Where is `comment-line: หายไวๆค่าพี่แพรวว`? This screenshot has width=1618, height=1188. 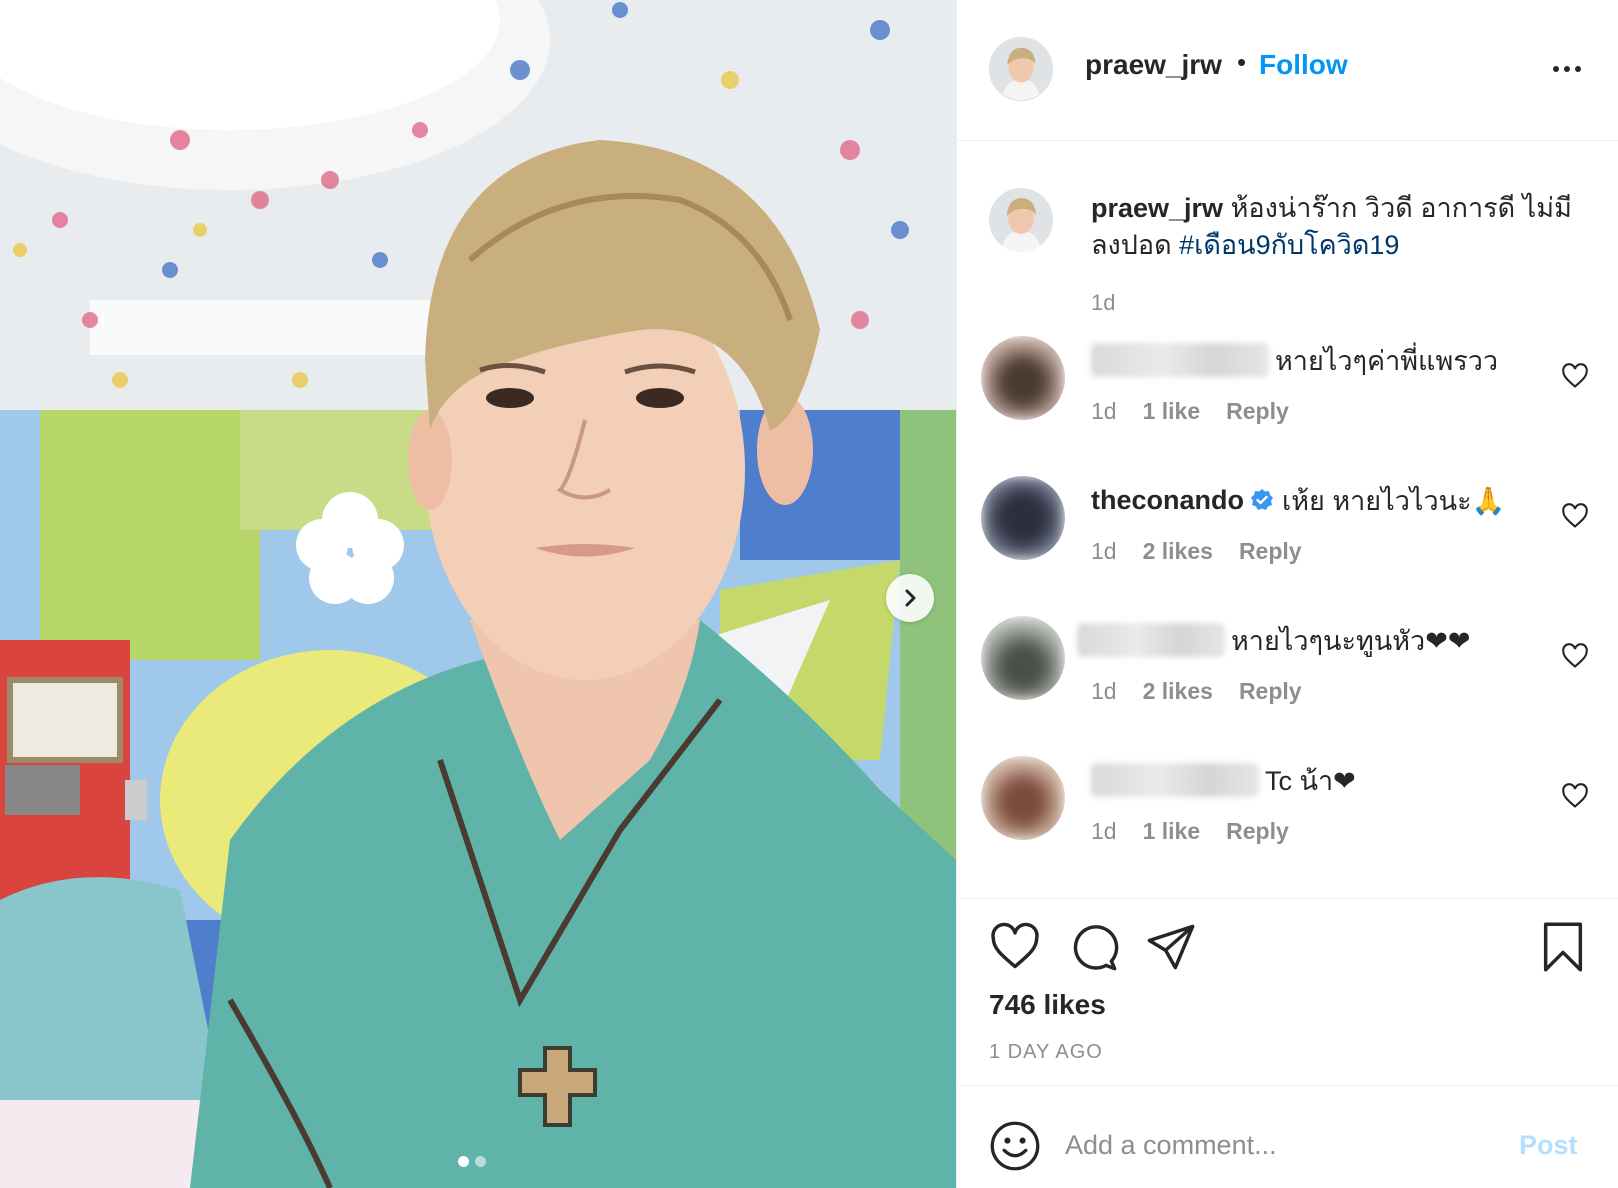 comment-line: หายไวๆค่าพี่แพรวว is located at coordinates (1294, 360).